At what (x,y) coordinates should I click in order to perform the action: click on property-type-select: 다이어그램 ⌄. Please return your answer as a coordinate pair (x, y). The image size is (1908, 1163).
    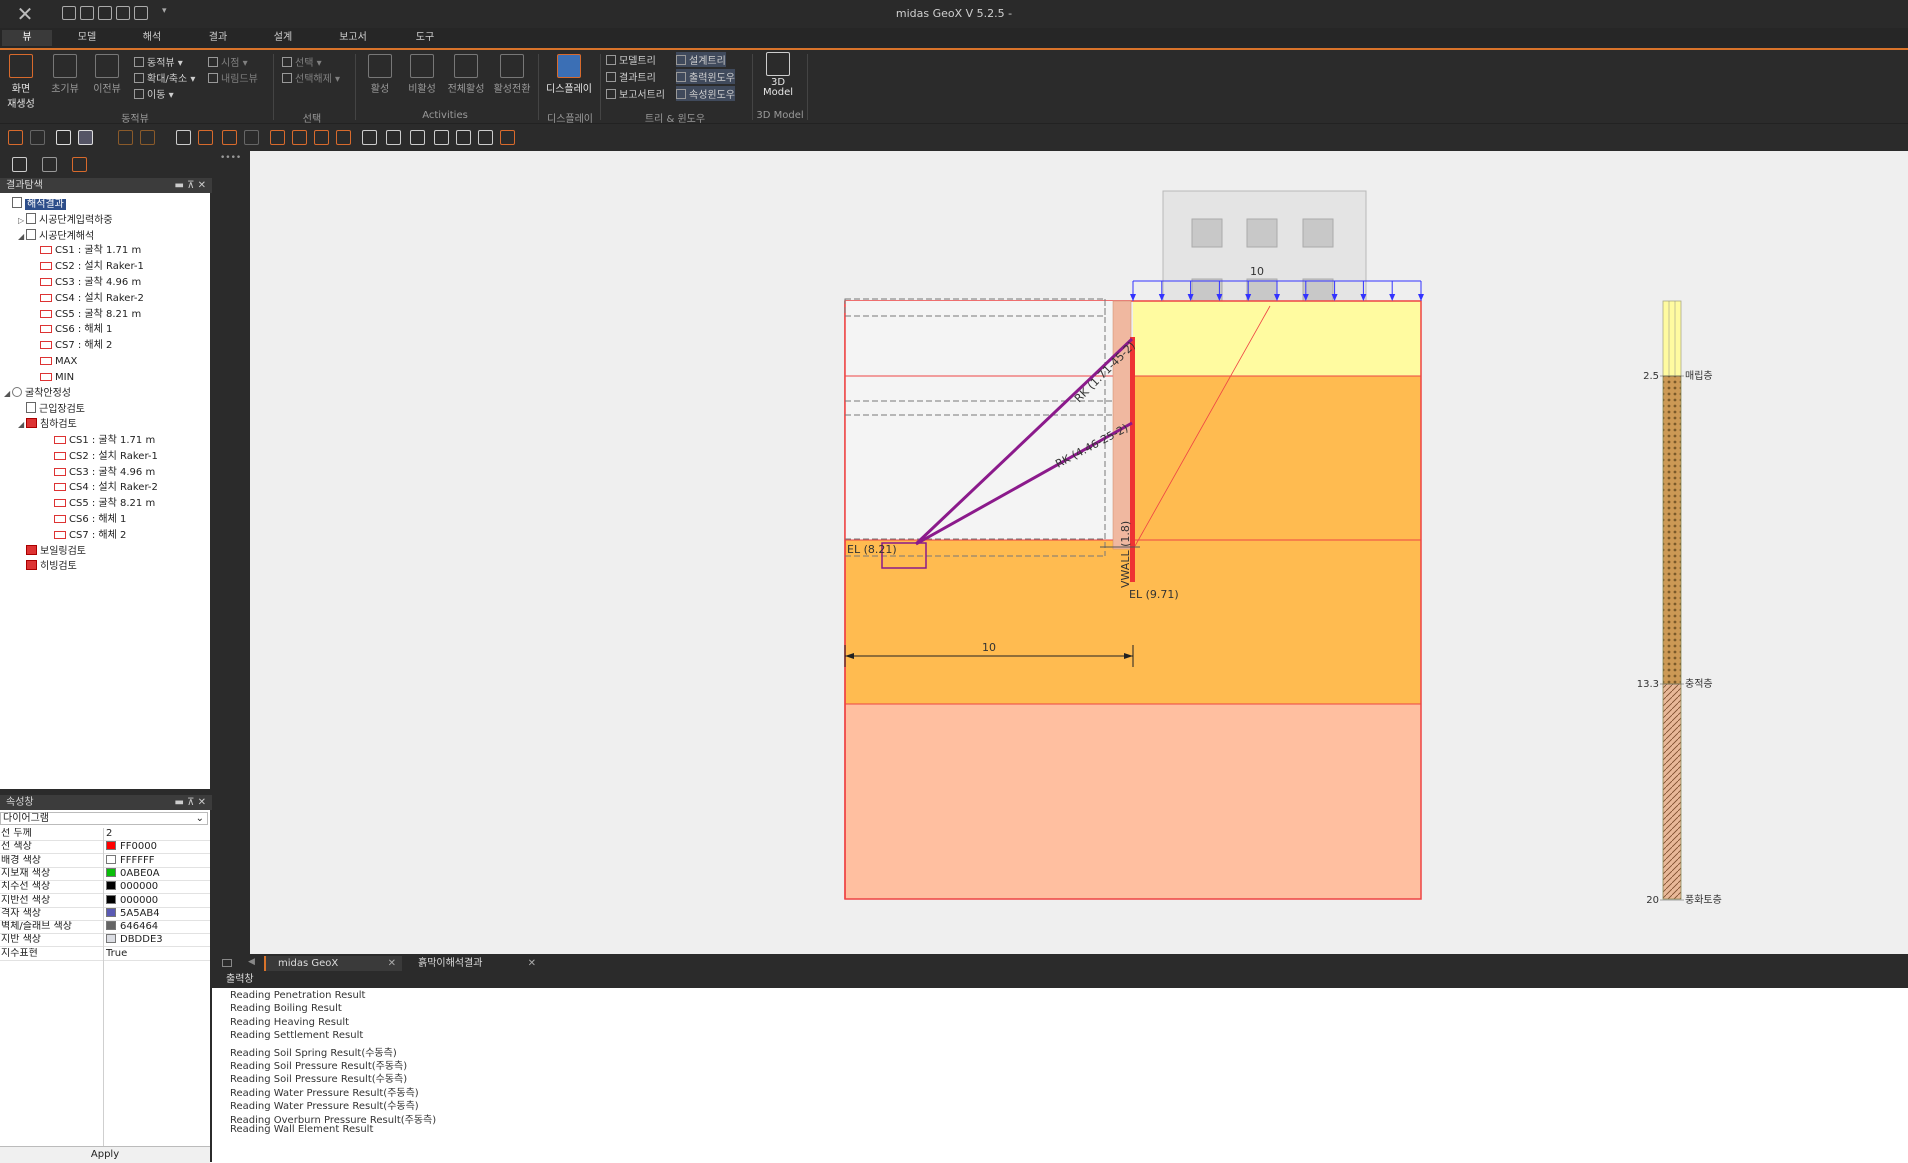
    Looking at the image, I should click on (104, 818).